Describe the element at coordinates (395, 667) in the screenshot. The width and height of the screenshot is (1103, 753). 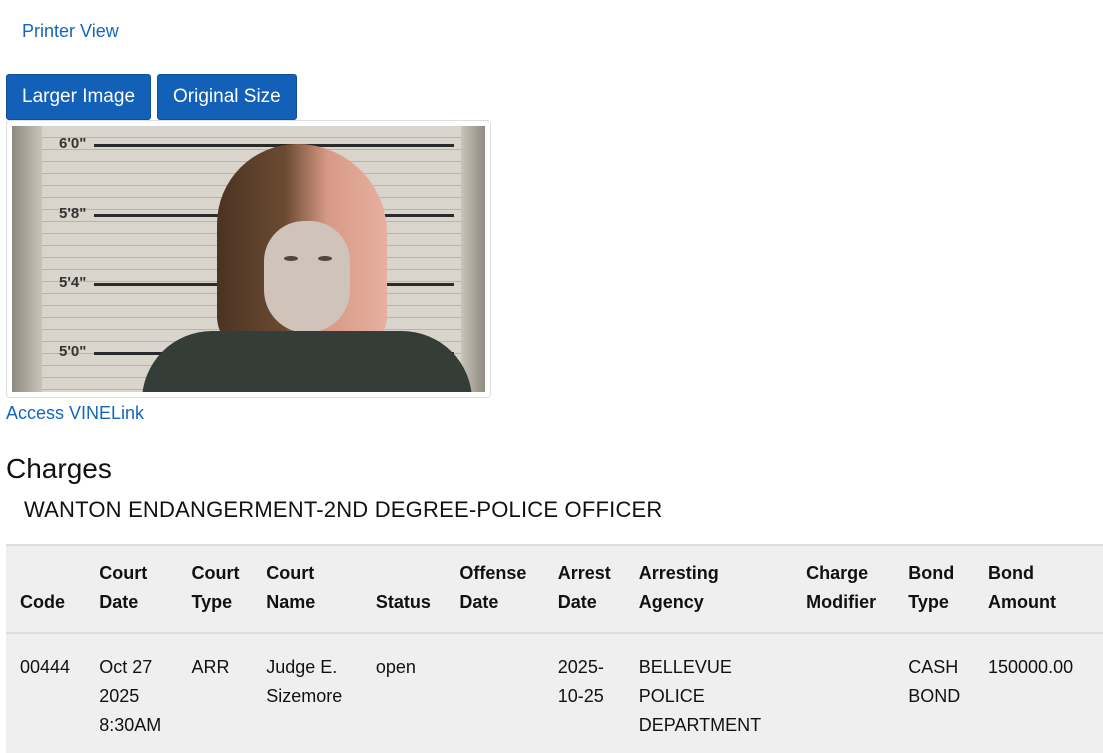
I see `cell-line: open` at that location.